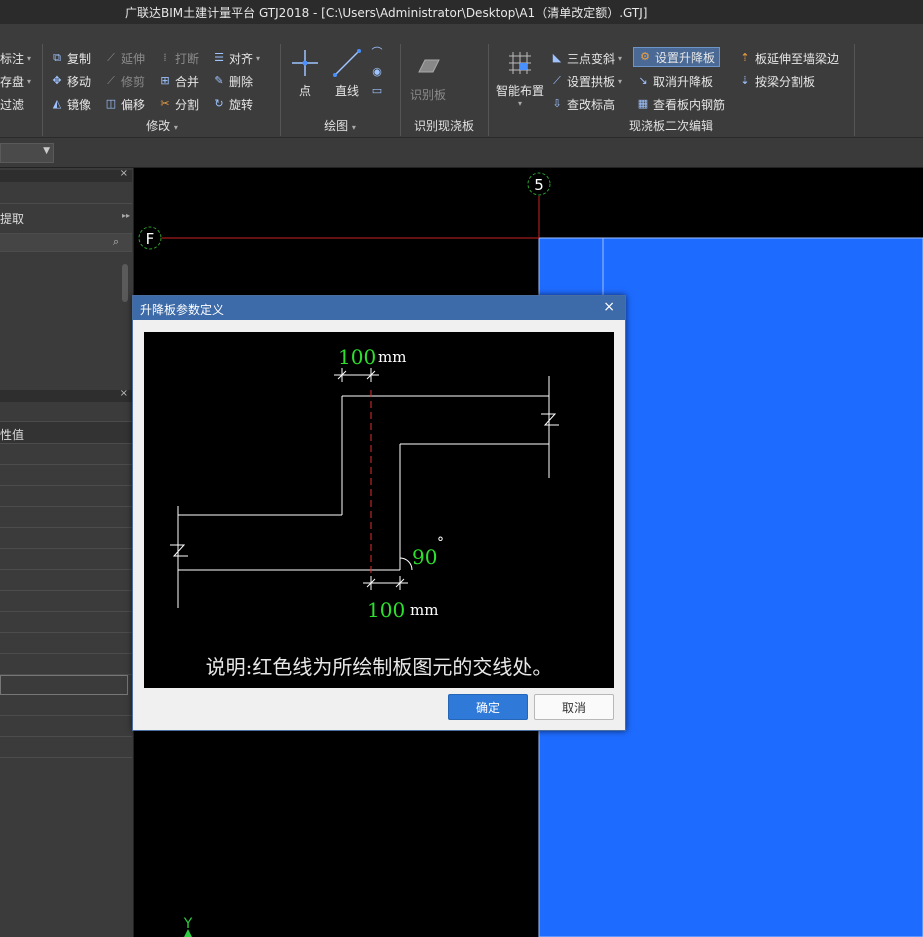 The height and width of the screenshot is (937, 923). I want to click on point-button: 点, so click(305, 73).